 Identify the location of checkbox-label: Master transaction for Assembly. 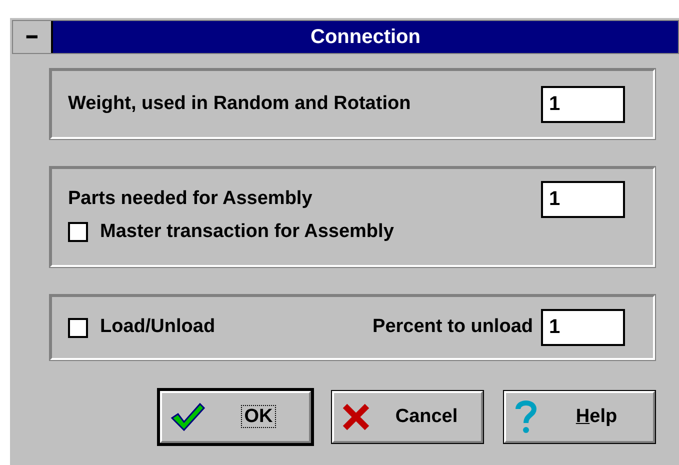
(247, 232).